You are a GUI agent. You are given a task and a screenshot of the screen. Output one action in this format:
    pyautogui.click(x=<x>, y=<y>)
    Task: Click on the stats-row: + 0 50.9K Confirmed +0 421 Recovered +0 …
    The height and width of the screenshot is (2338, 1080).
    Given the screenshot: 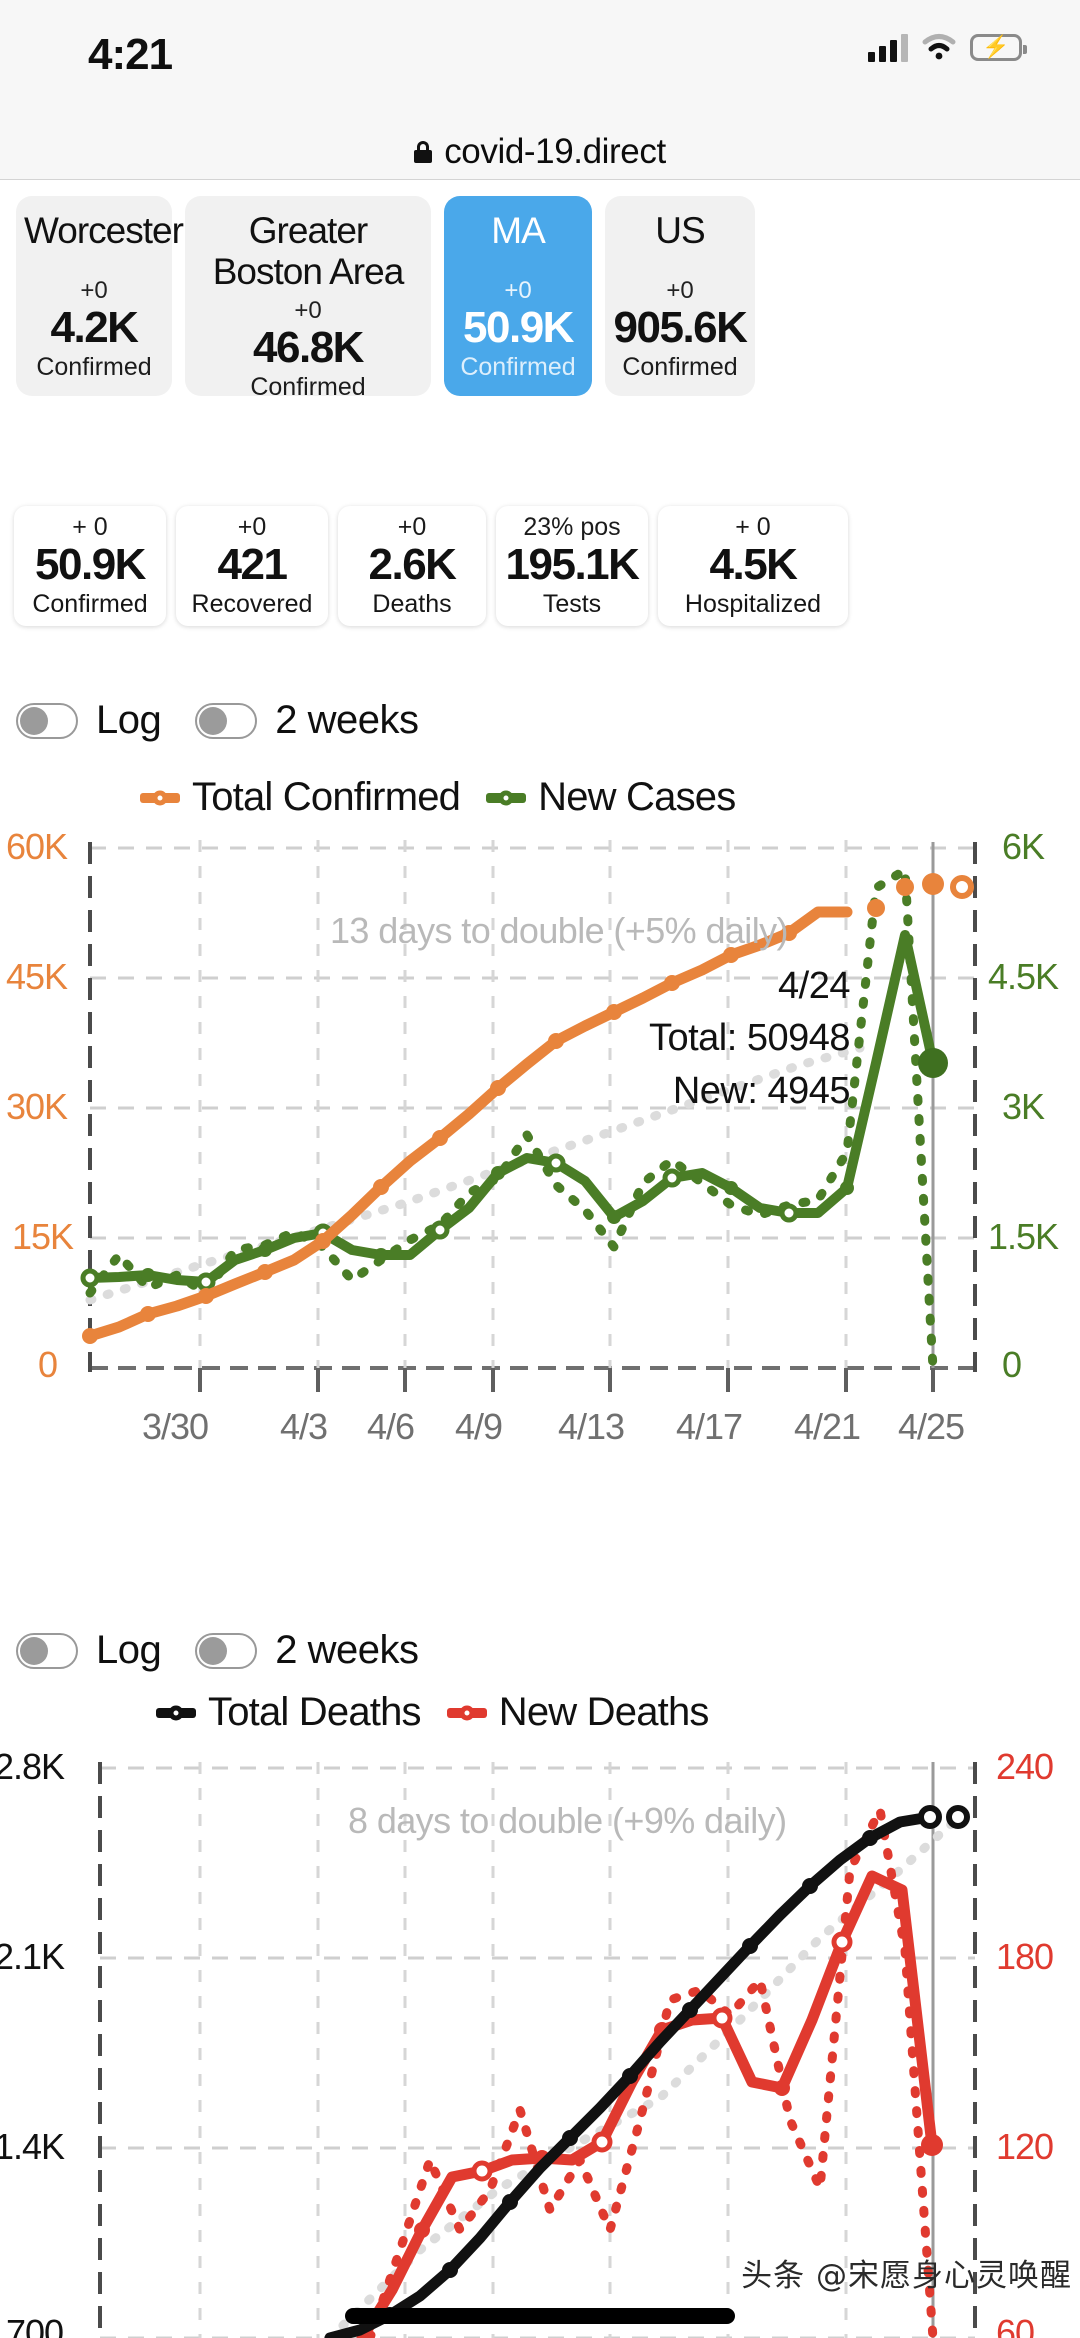 What is the action you would take?
    pyautogui.click(x=431, y=566)
    